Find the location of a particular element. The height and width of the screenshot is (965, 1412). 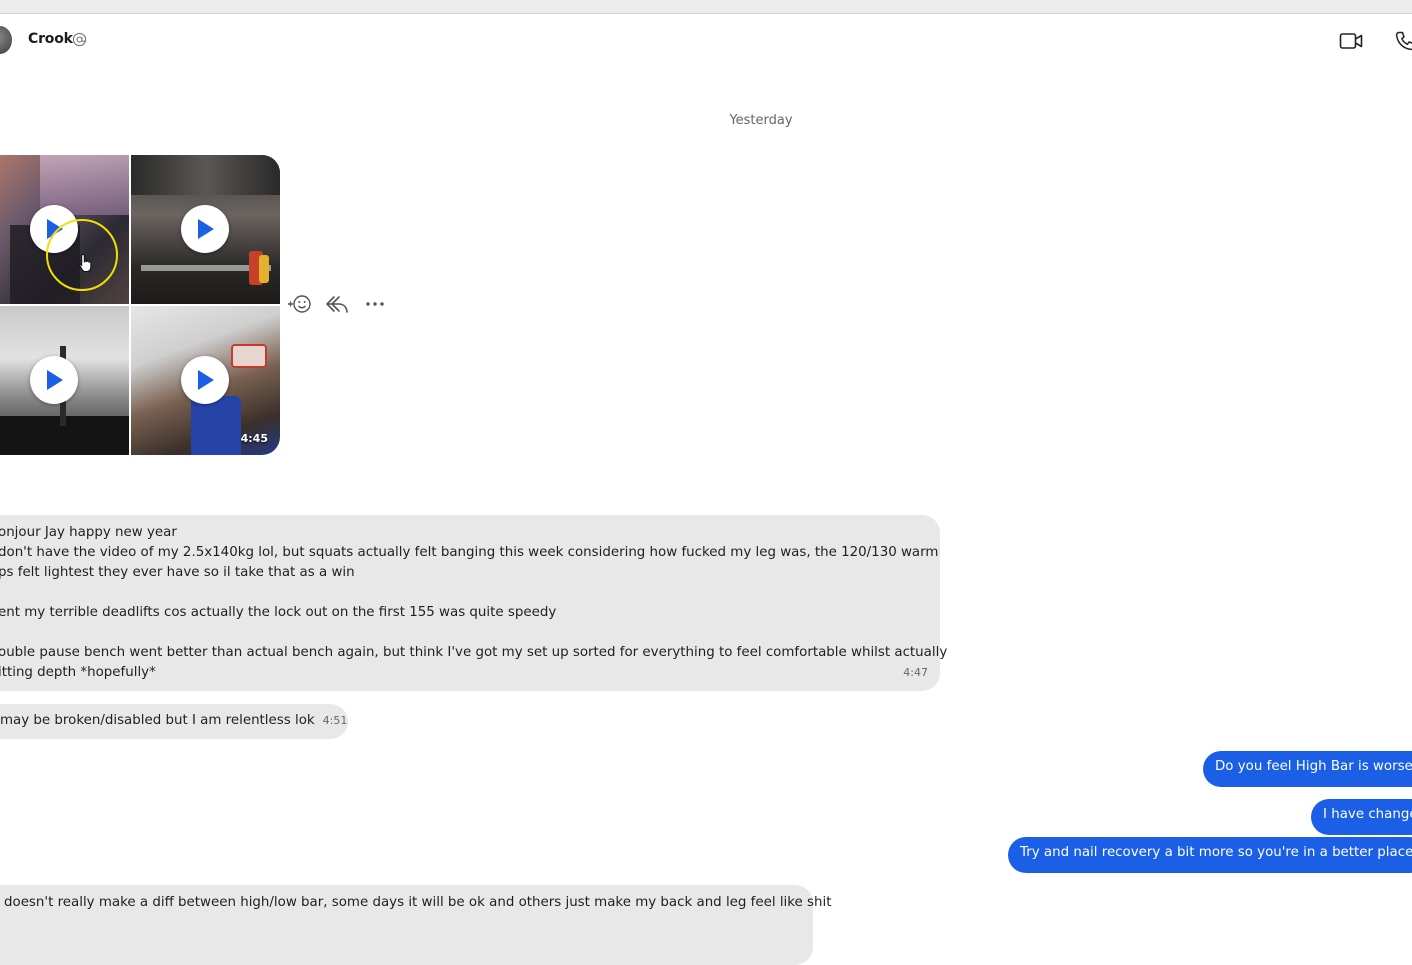

at-icon is located at coordinates (79, 39).